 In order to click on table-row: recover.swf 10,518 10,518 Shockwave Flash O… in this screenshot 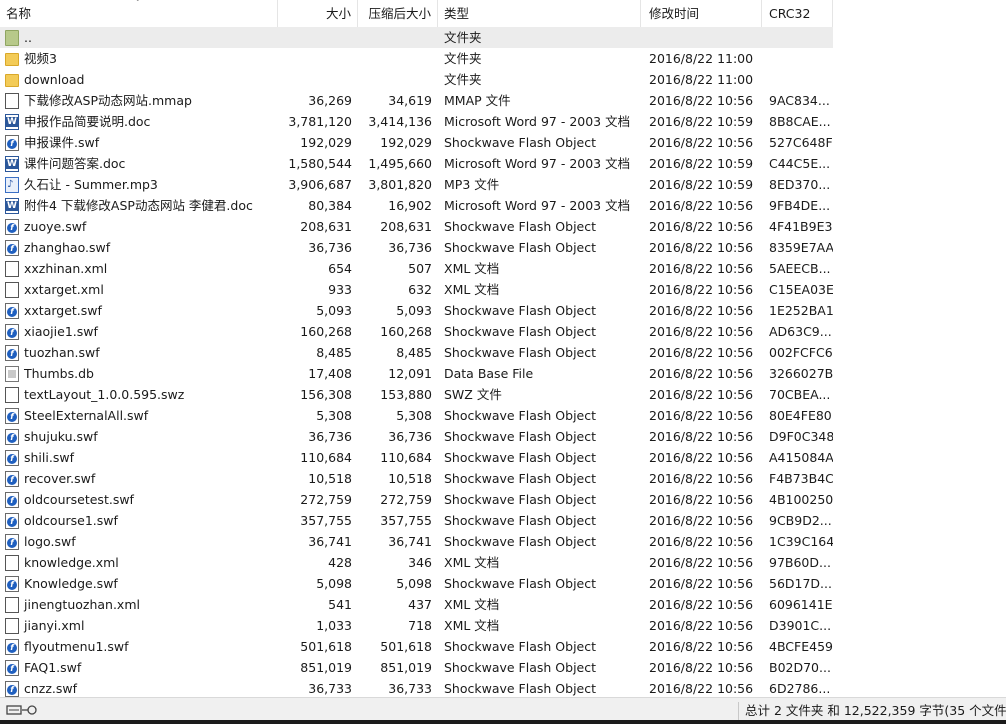, I will do `click(416, 478)`.